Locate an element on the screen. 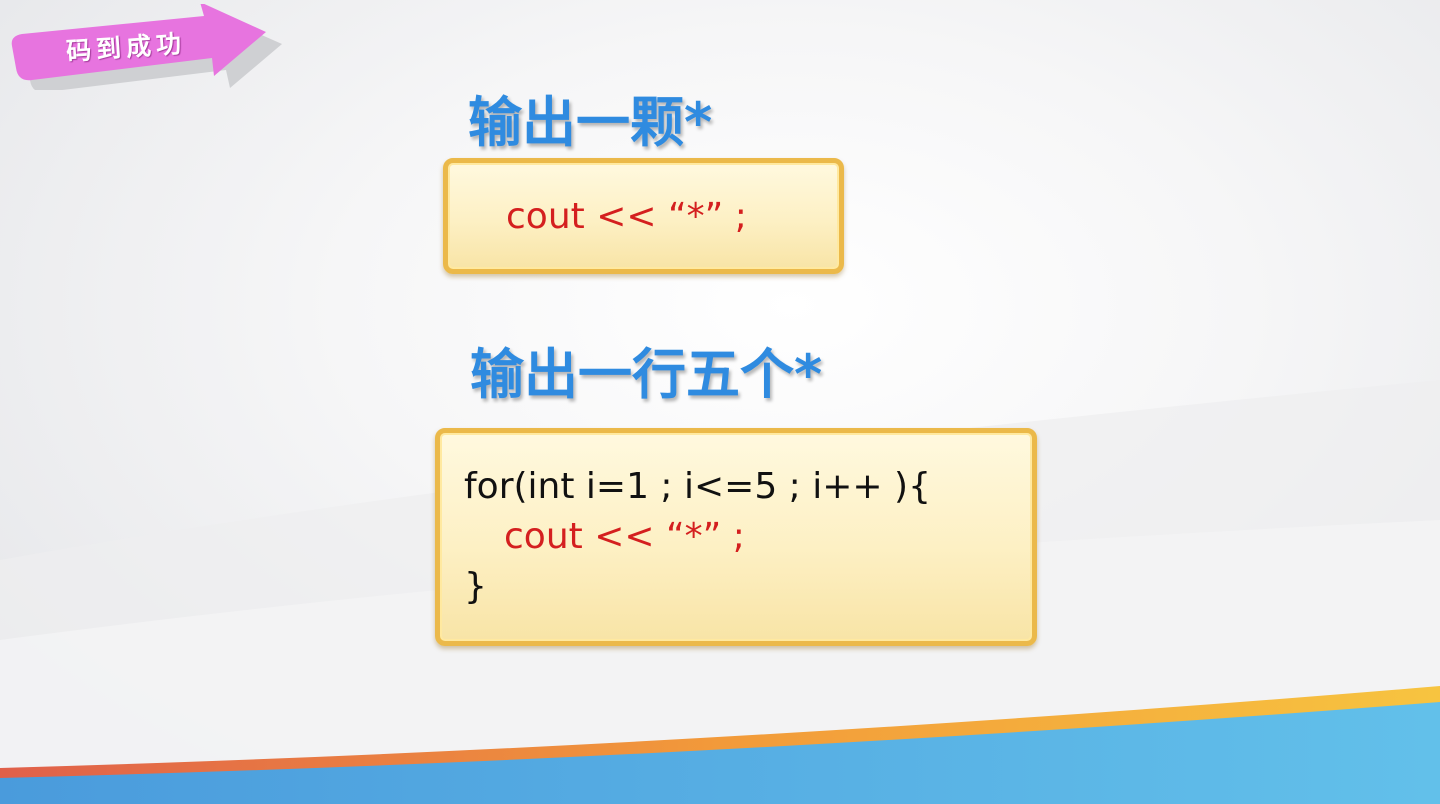 This screenshot has width=1440, height=804. code-line: for(int i=1 ; i<=5 ; i++ ){ is located at coordinates (697, 486).